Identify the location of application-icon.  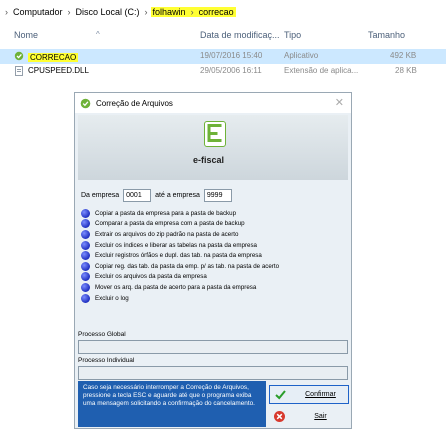
(19, 56).